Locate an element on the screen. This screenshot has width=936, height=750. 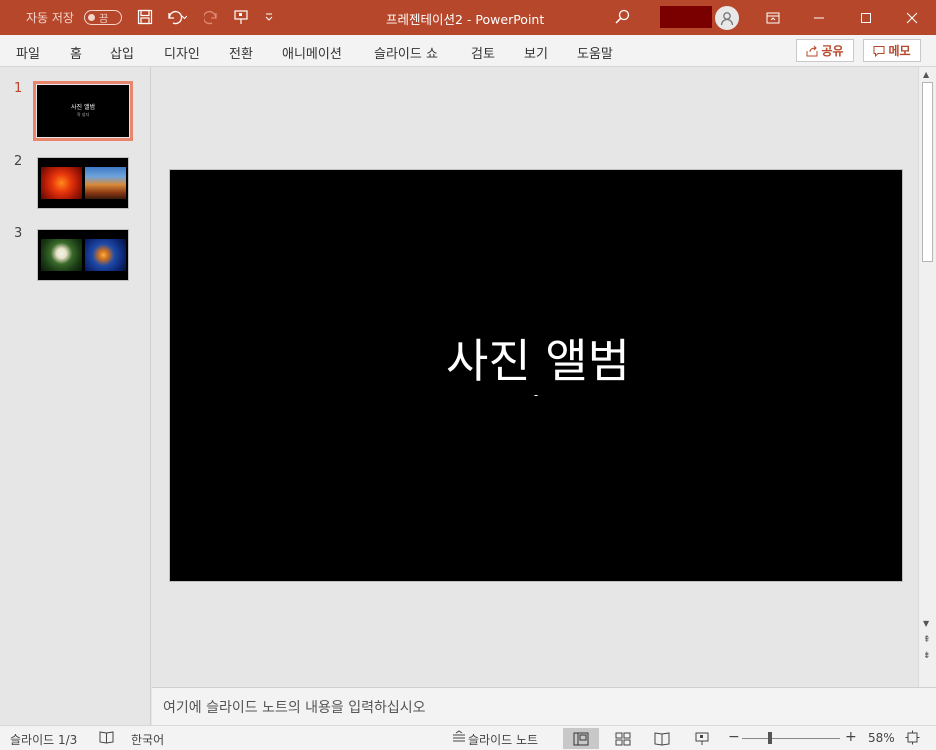
slide-sorter-icon is located at coordinates (623, 738).